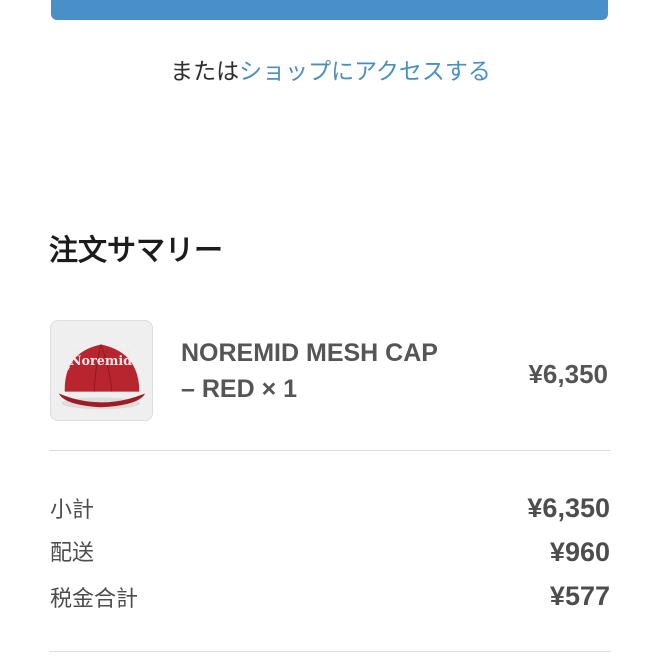 The height and width of the screenshot is (661, 661). Describe the element at coordinates (329, 10) in the screenshot. I see `primary-button` at that location.